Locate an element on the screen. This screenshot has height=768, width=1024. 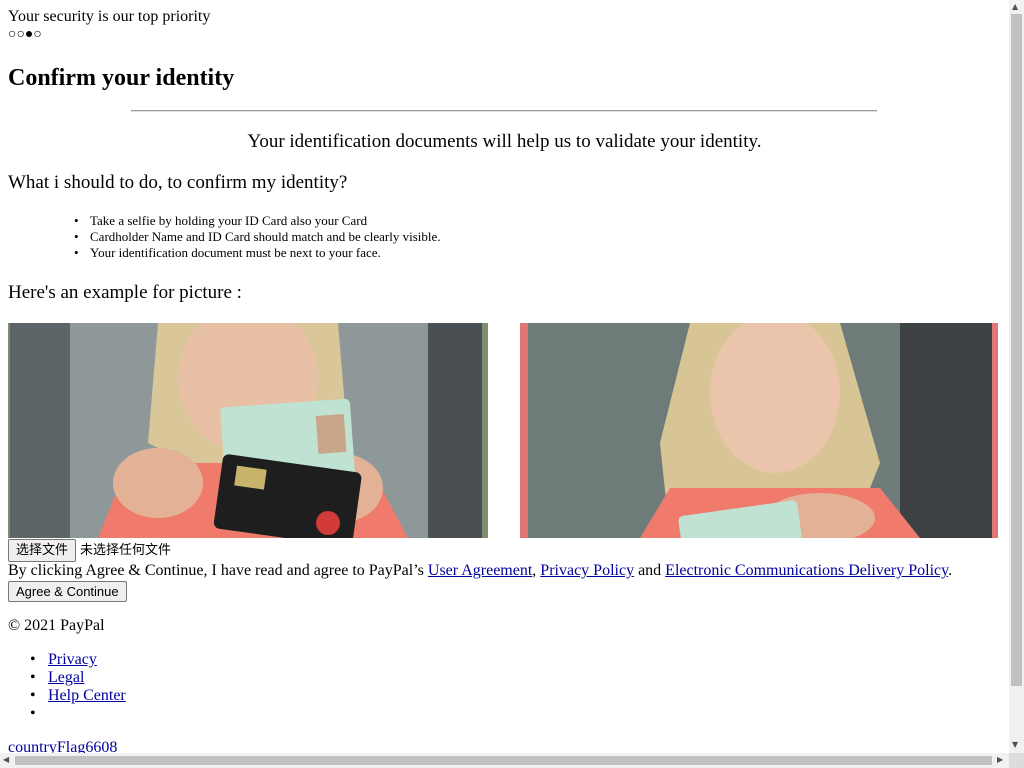
privacy-policy-link: Privacy Policy is located at coordinates (587, 570).